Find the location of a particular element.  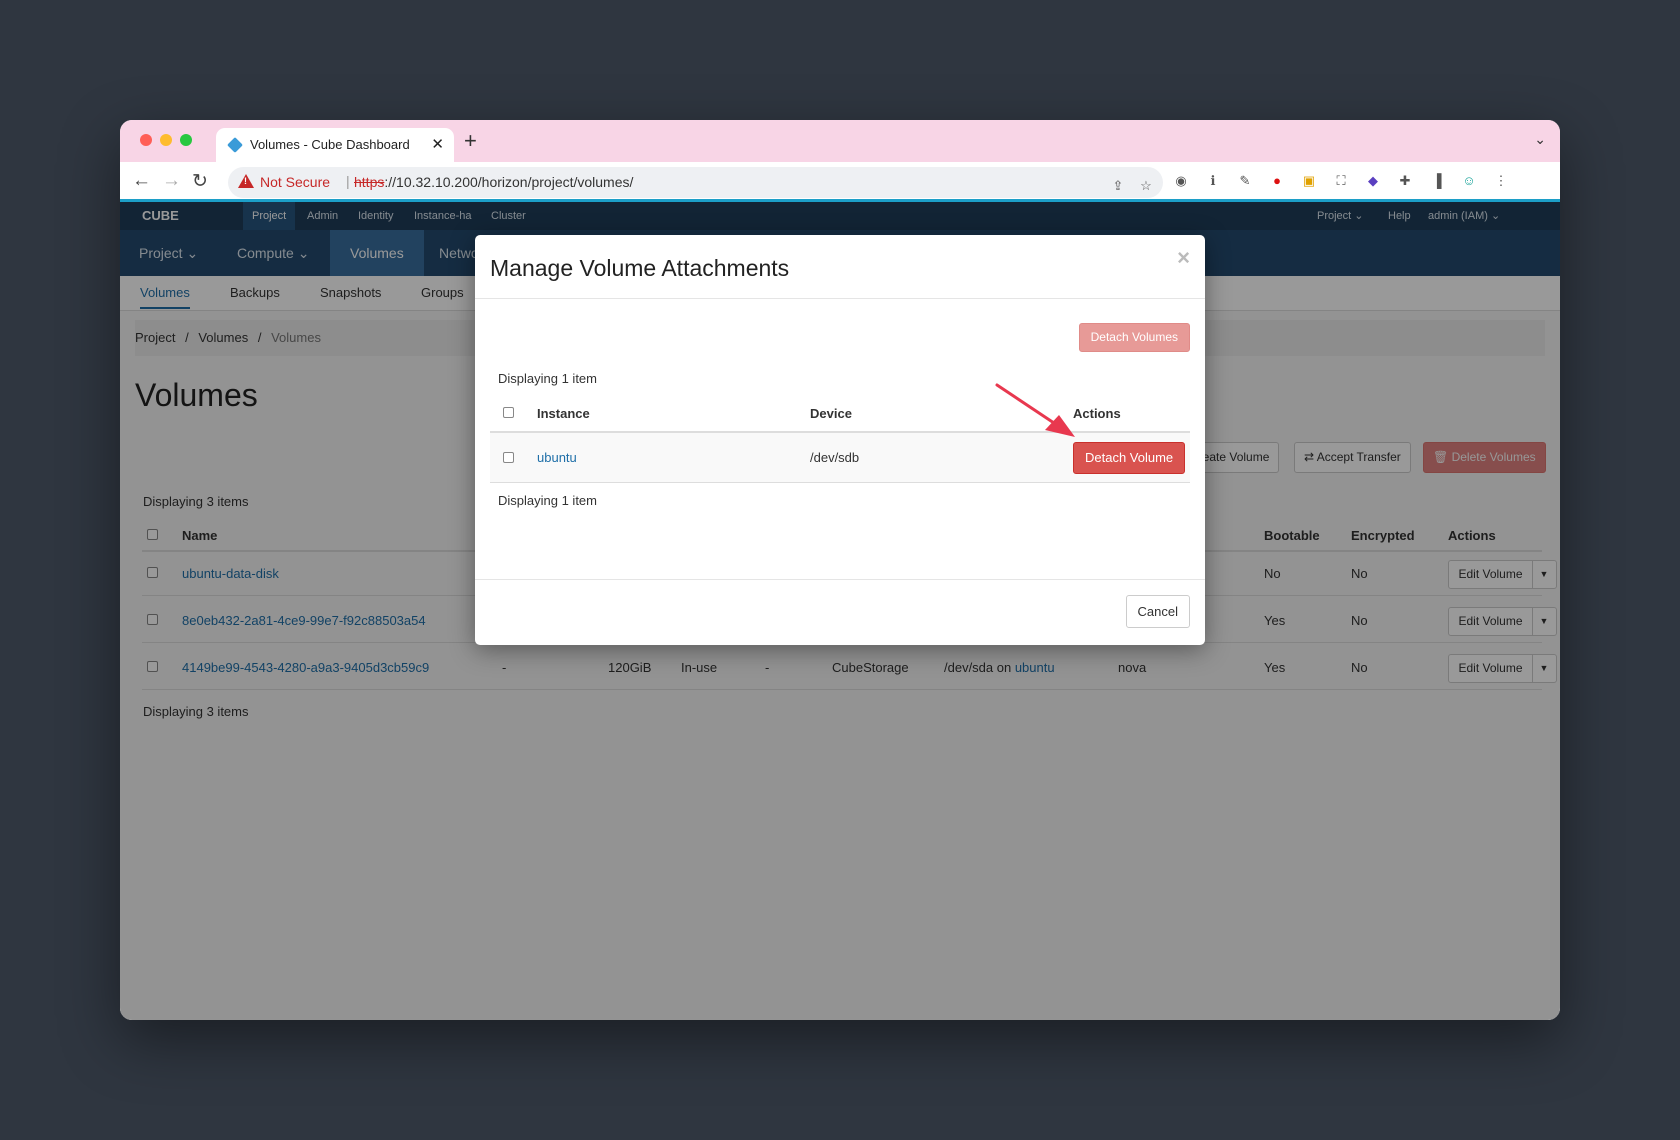

modal-table-row: ubuntu /dev/sdb Detach Volume is located at coordinates (840, 458).